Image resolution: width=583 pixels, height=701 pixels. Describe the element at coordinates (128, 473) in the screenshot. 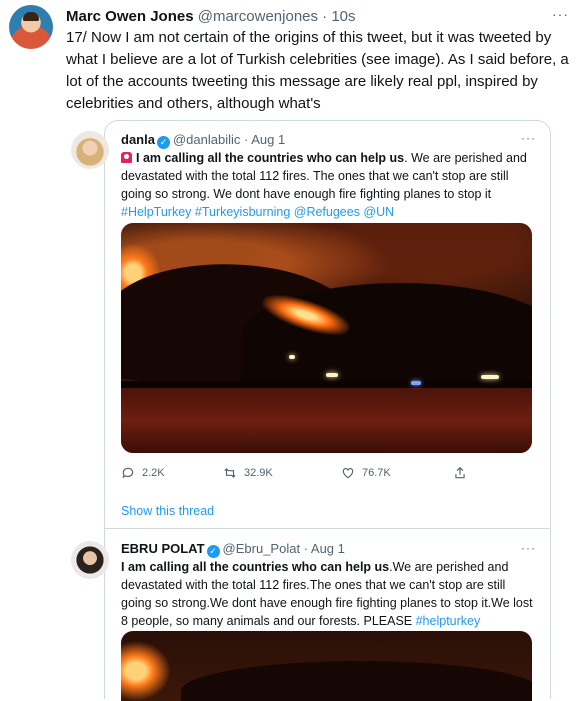

I see `reply-icon` at that location.